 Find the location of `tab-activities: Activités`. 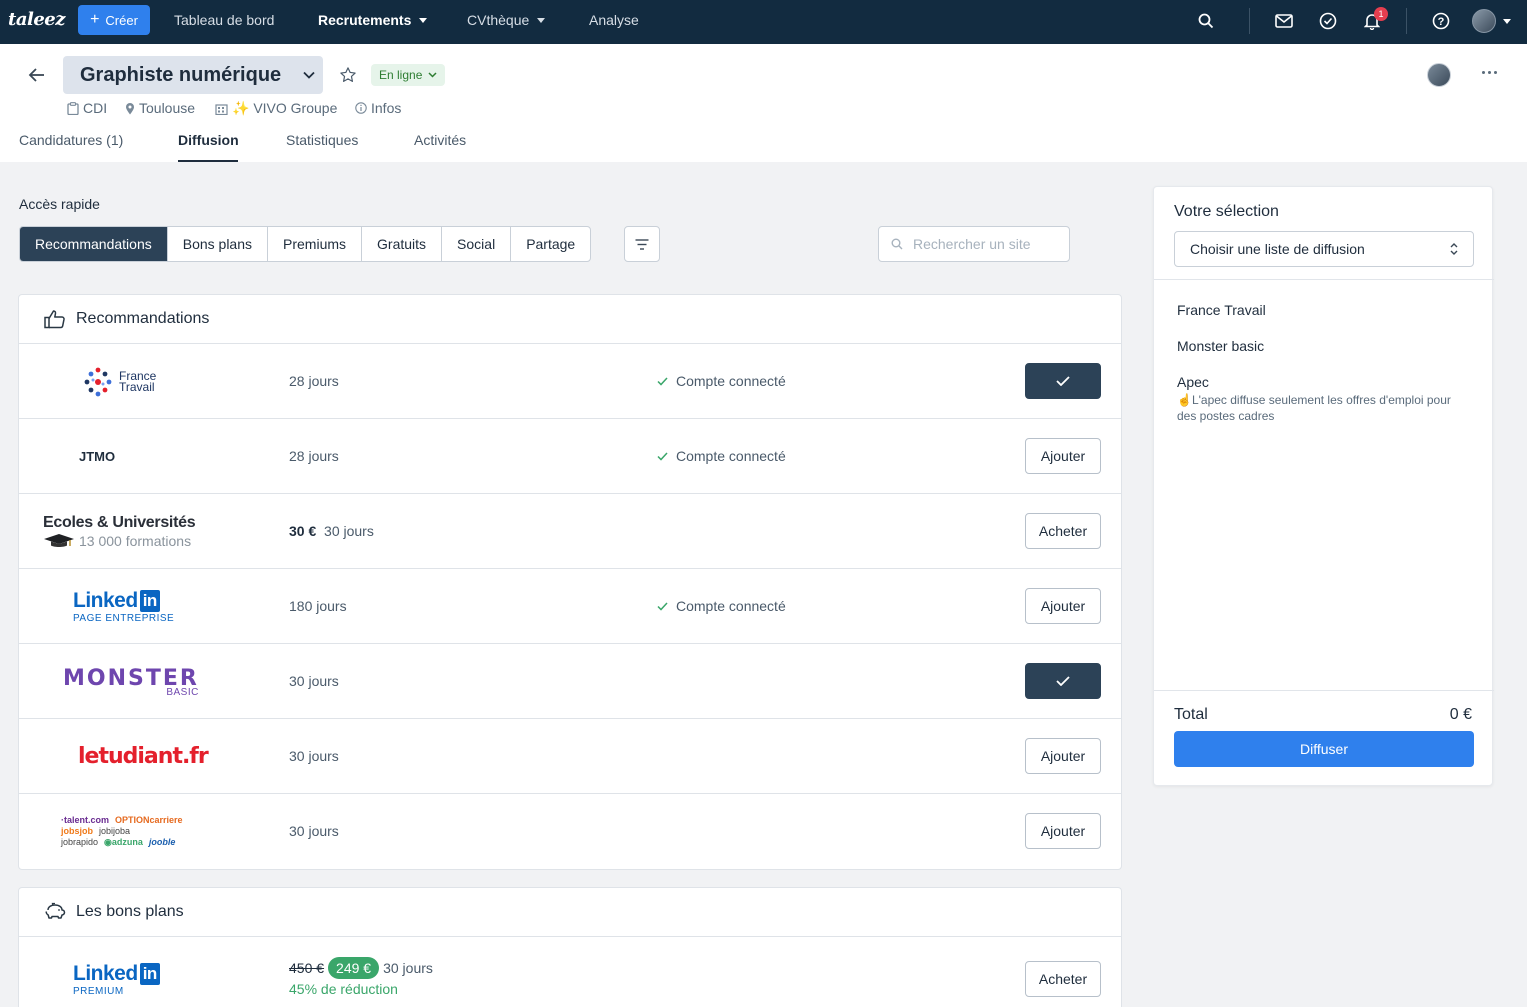

tab-activities: Activités is located at coordinates (440, 140).